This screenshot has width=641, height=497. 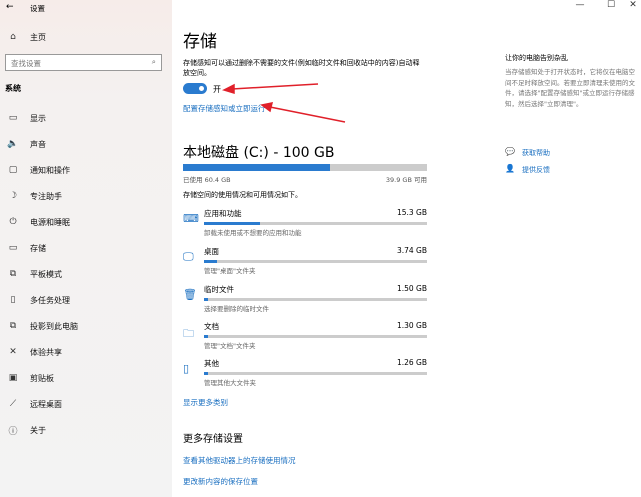 I want to click on category-size: 1.30 GB, so click(x=411, y=325).